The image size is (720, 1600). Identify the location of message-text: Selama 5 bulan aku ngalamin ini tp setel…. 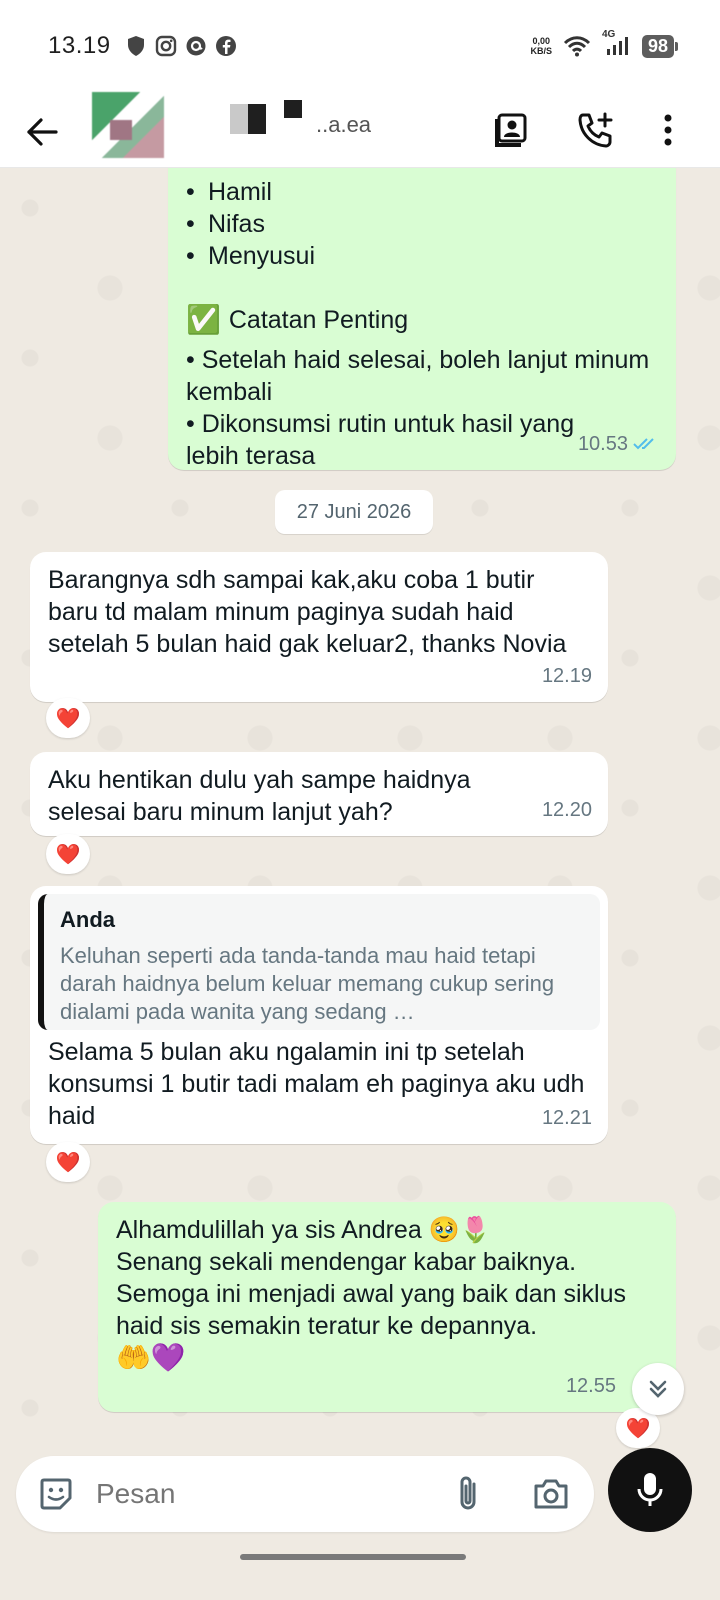
(316, 1084).